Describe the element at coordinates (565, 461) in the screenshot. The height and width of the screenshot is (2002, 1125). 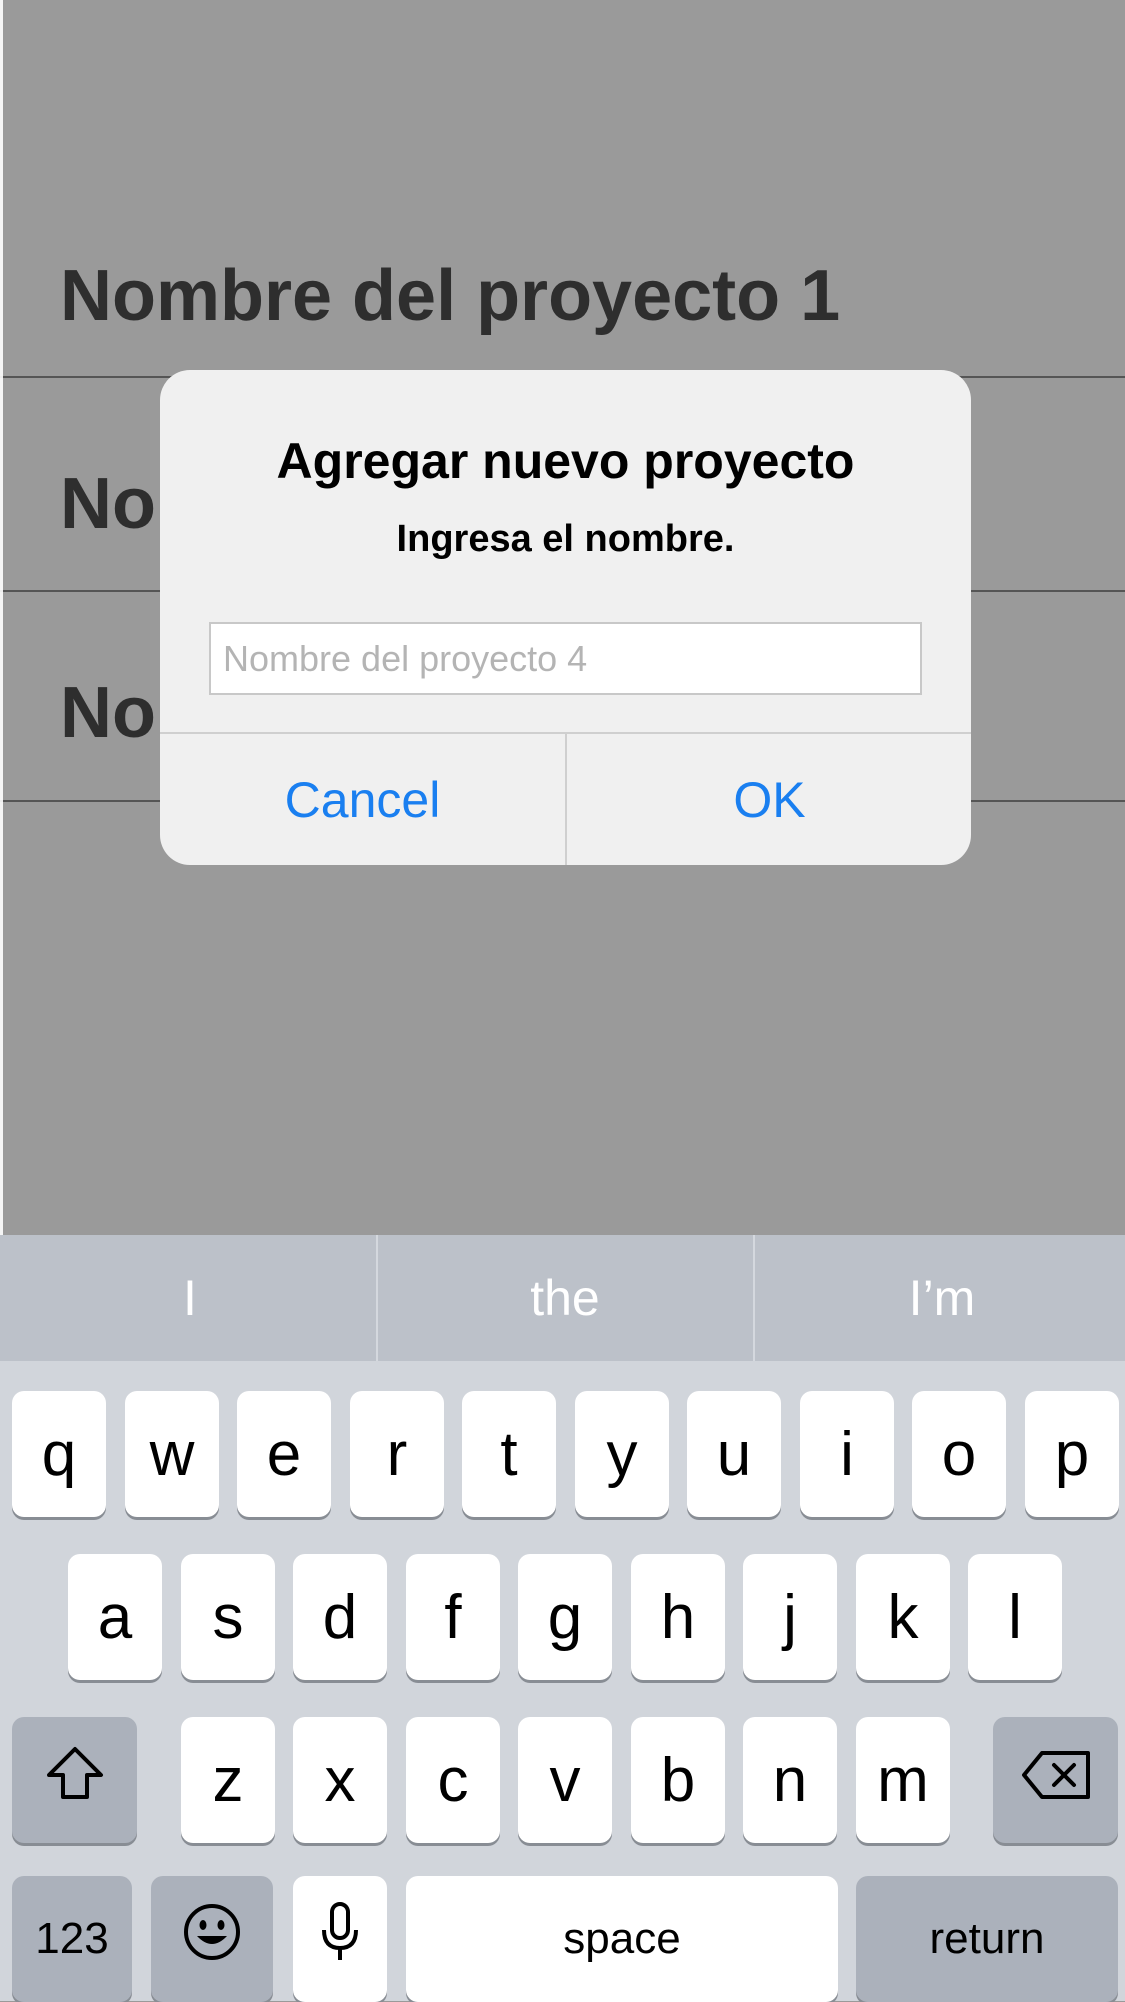
I see `alert-title: Agregar nuevo proyecto` at that location.